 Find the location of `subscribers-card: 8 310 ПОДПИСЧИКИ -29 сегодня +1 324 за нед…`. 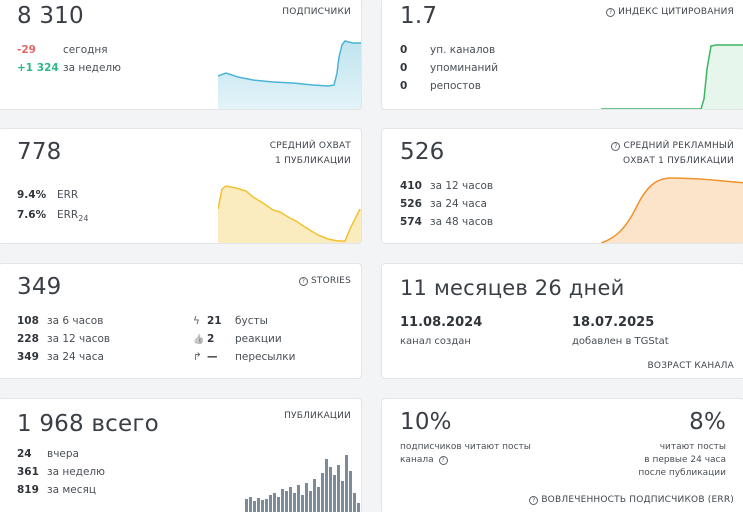

subscribers-card: 8 310 ПОДПИСЧИКИ -29 сегодня +1 324 за нед… is located at coordinates (181, 55).